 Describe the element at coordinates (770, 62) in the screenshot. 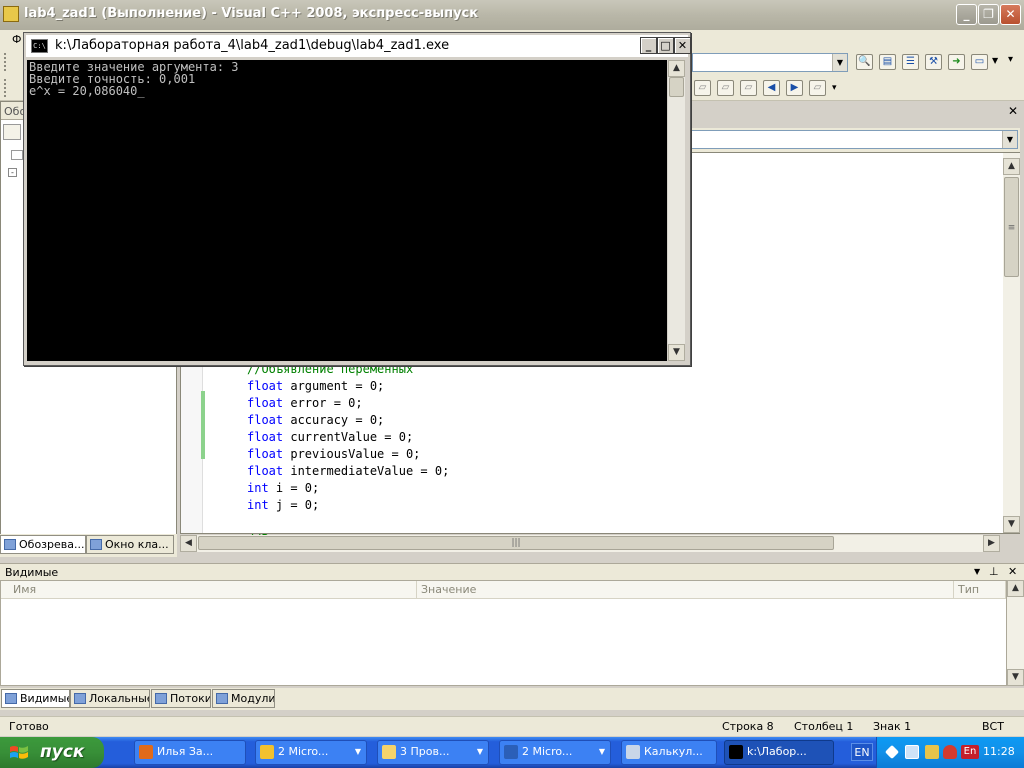

I see `solution-config-combo: ▼` at that location.